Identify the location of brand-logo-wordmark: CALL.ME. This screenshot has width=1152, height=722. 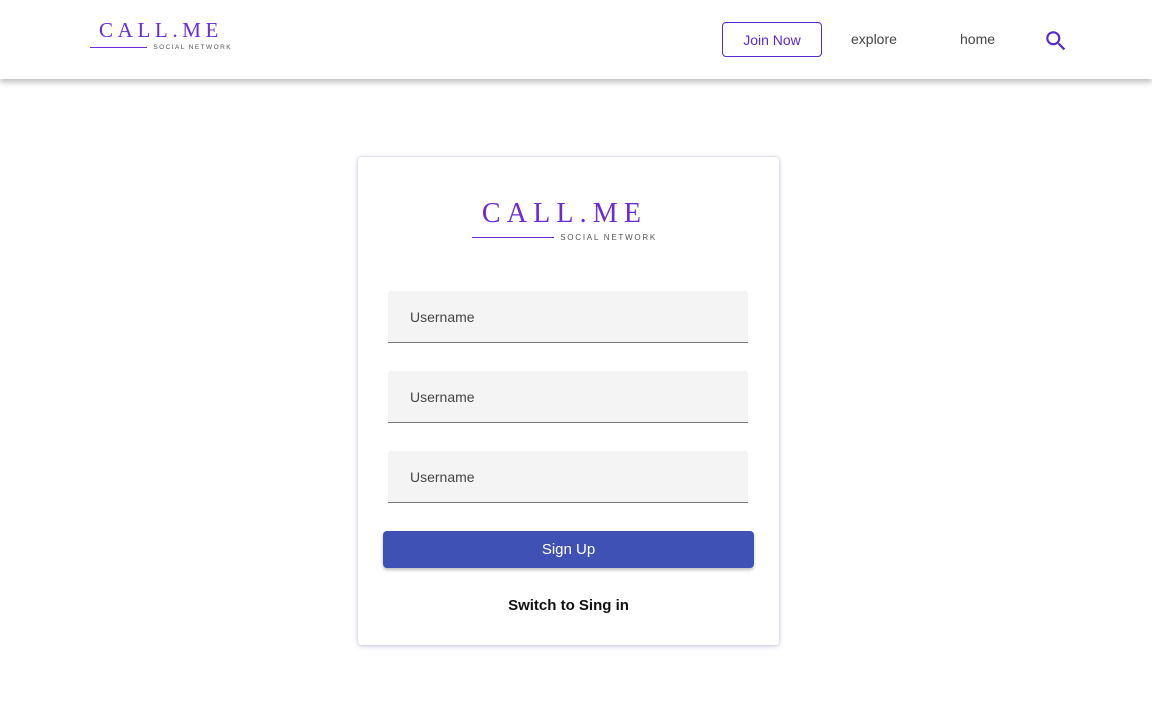
(161, 30).